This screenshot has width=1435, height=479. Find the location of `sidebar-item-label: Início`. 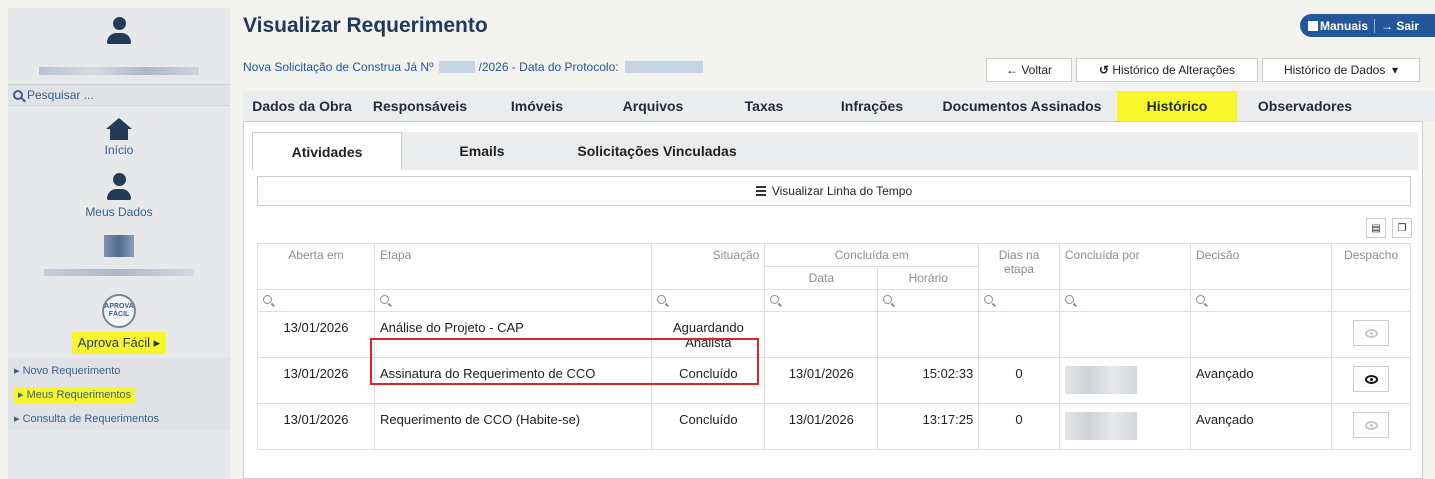

sidebar-item-label: Início is located at coordinates (119, 150).